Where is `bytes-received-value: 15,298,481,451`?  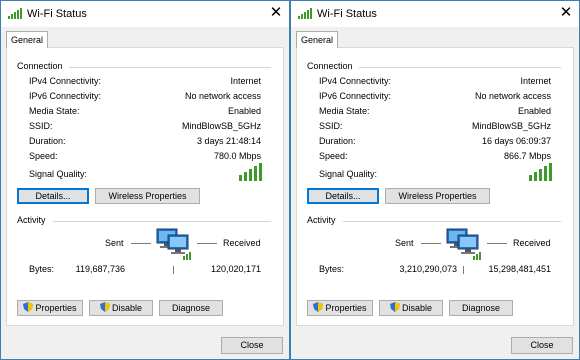 bytes-received-value: 15,298,481,451 is located at coordinates (519, 269).